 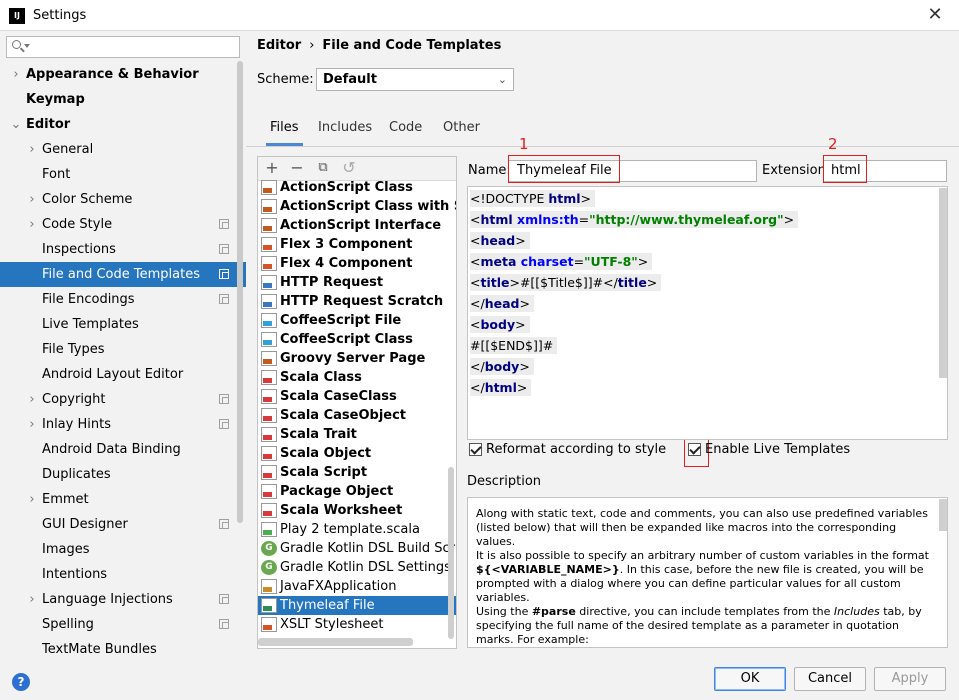 What do you see at coordinates (357, 339) in the screenshot?
I see `template-list-item: CoffeeScript Class` at bounding box center [357, 339].